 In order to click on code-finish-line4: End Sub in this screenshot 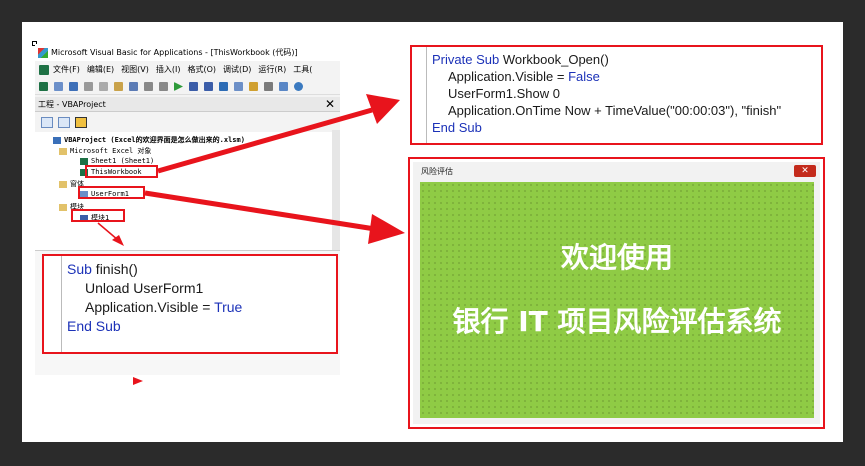, I will do `click(94, 326)`.